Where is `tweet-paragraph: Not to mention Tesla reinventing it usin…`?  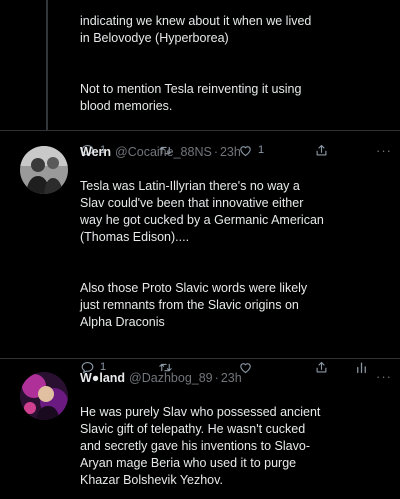 tweet-paragraph: Not to mention Tesla reinventing it usin… is located at coordinates (191, 97).